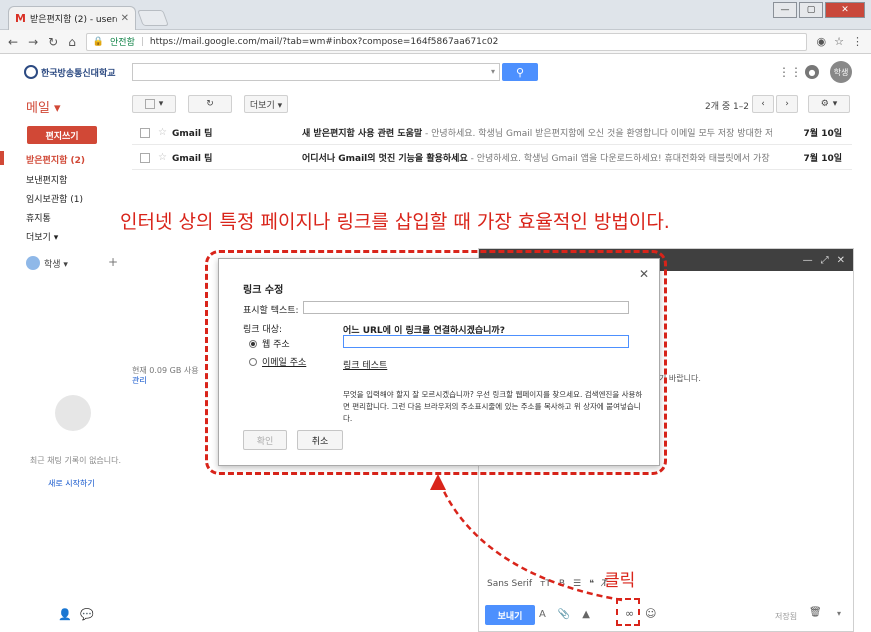 The height and width of the screenshot is (632, 871). I want to click on select-all-button: ▾, so click(154, 104).